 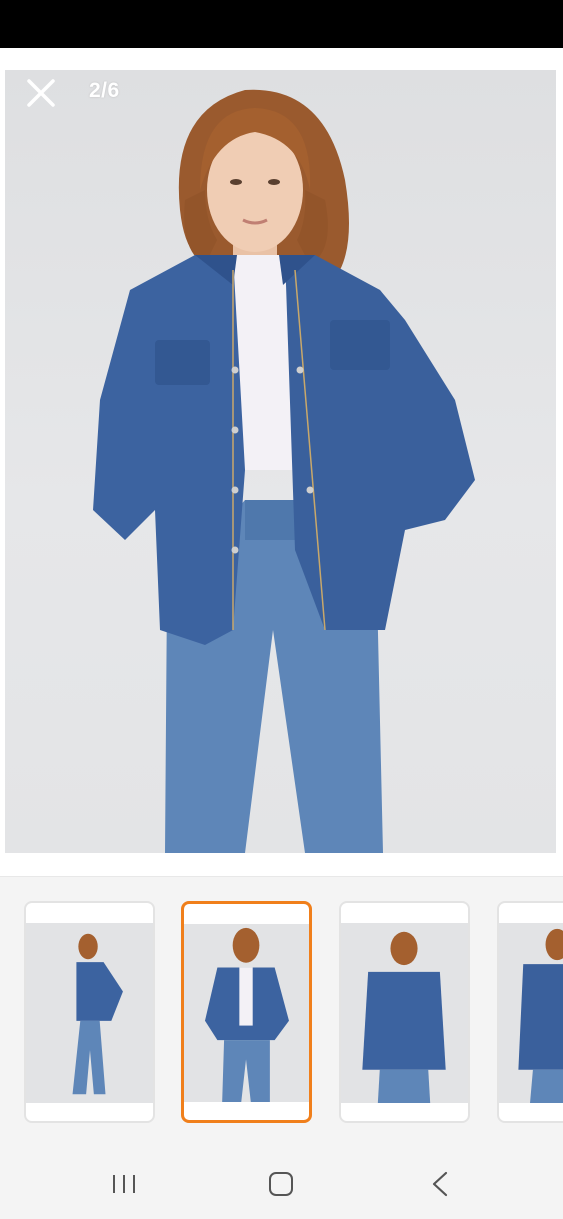 I want to click on home-icon, so click(x=281, y=1184).